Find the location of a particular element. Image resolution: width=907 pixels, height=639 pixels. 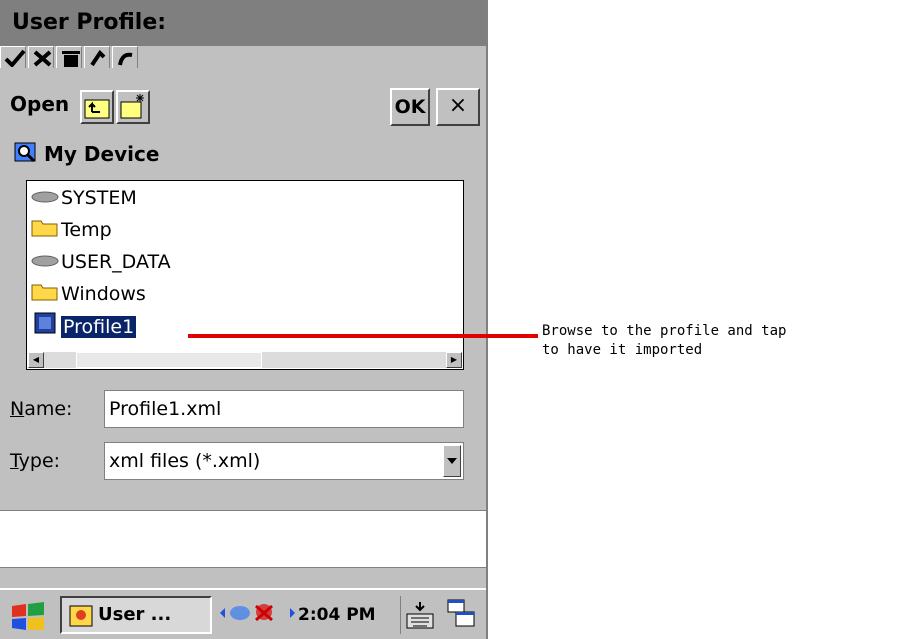

list-item-label: USER_DATA is located at coordinates (116, 262).